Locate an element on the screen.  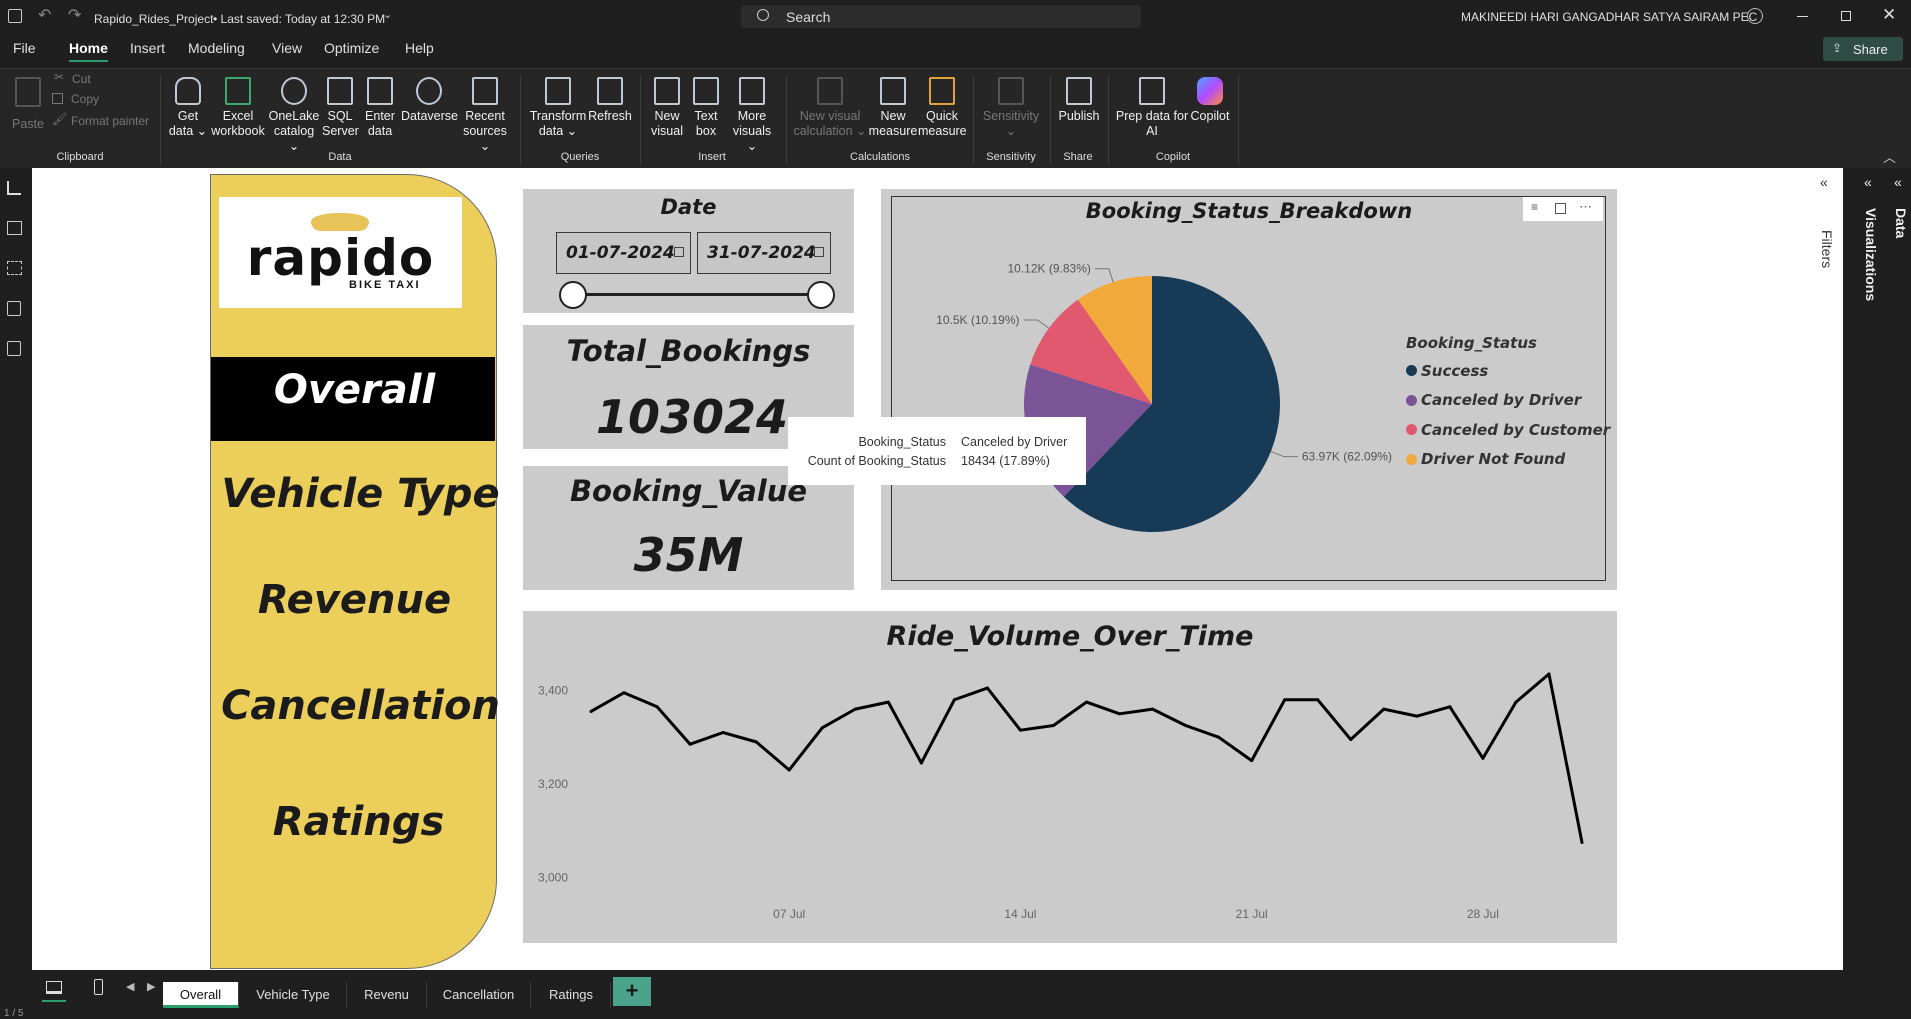
tab-overall: Overall is located at coordinates (201, 995).